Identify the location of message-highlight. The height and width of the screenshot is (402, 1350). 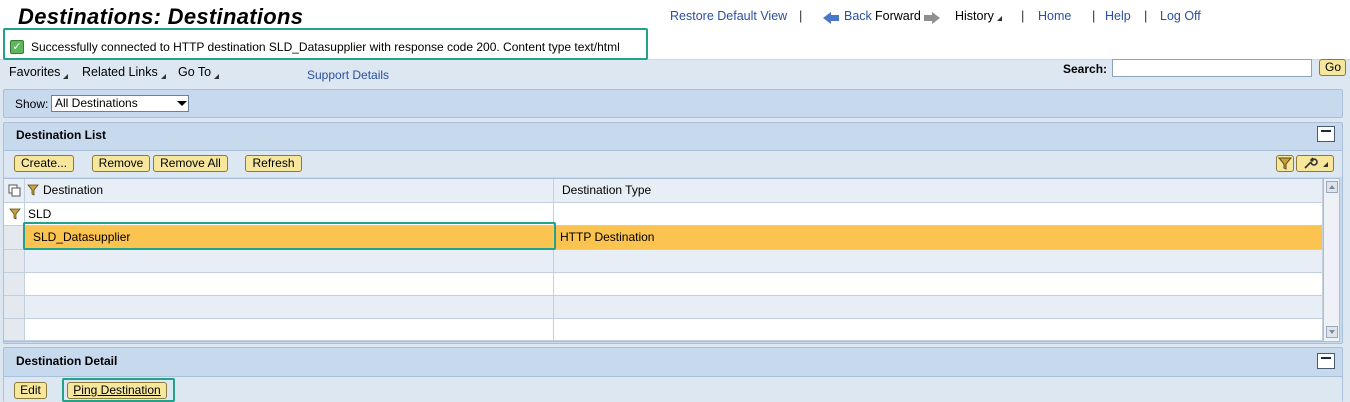
(325, 44).